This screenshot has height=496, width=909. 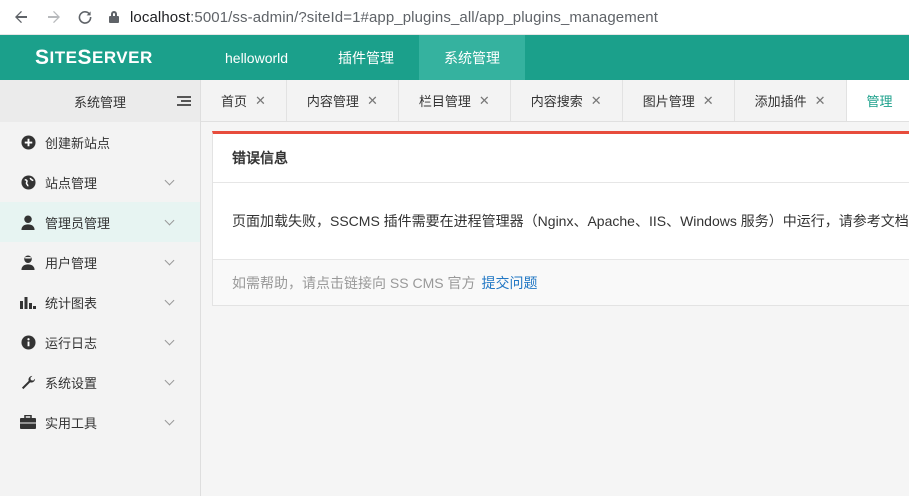 I want to click on lock-icon, so click(x=114, y=17).